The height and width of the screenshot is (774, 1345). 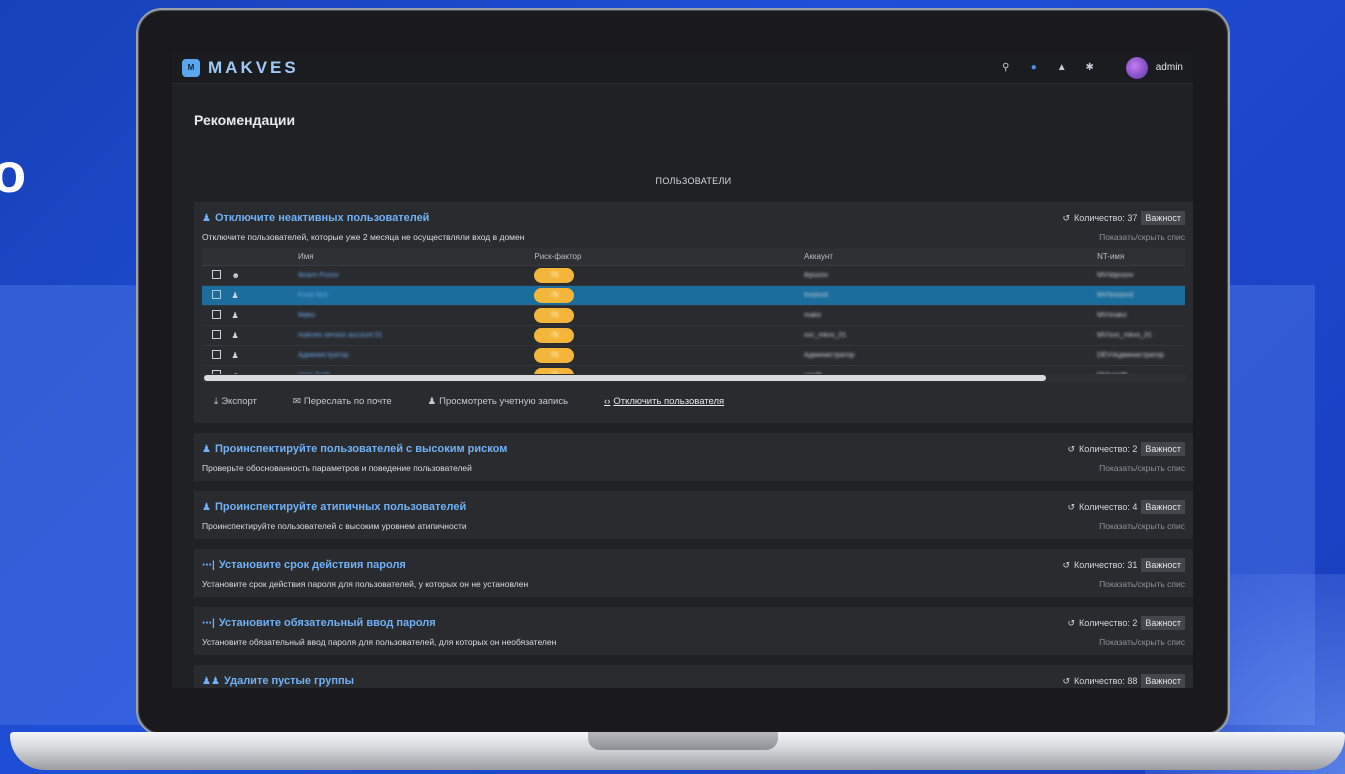 I want to click on table-row: ☻ Ibraim Pusov 75 ibpusov MV\ibpusov, so click(x=693, y=276).